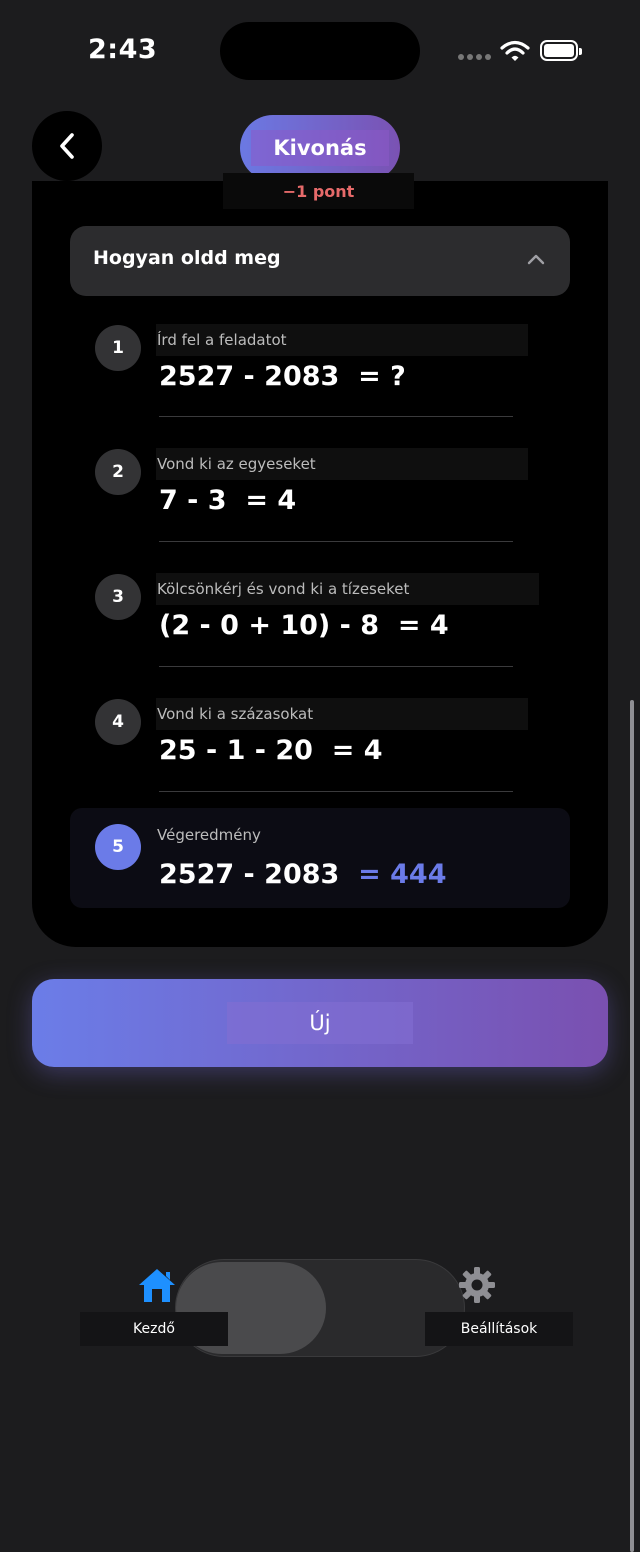 The width and height of the screenshot is (640, 1552). What do you see at coordinates (536, 260) in the screenshot?
I see `chevron-up-icon` at bounding box center [536, 260].